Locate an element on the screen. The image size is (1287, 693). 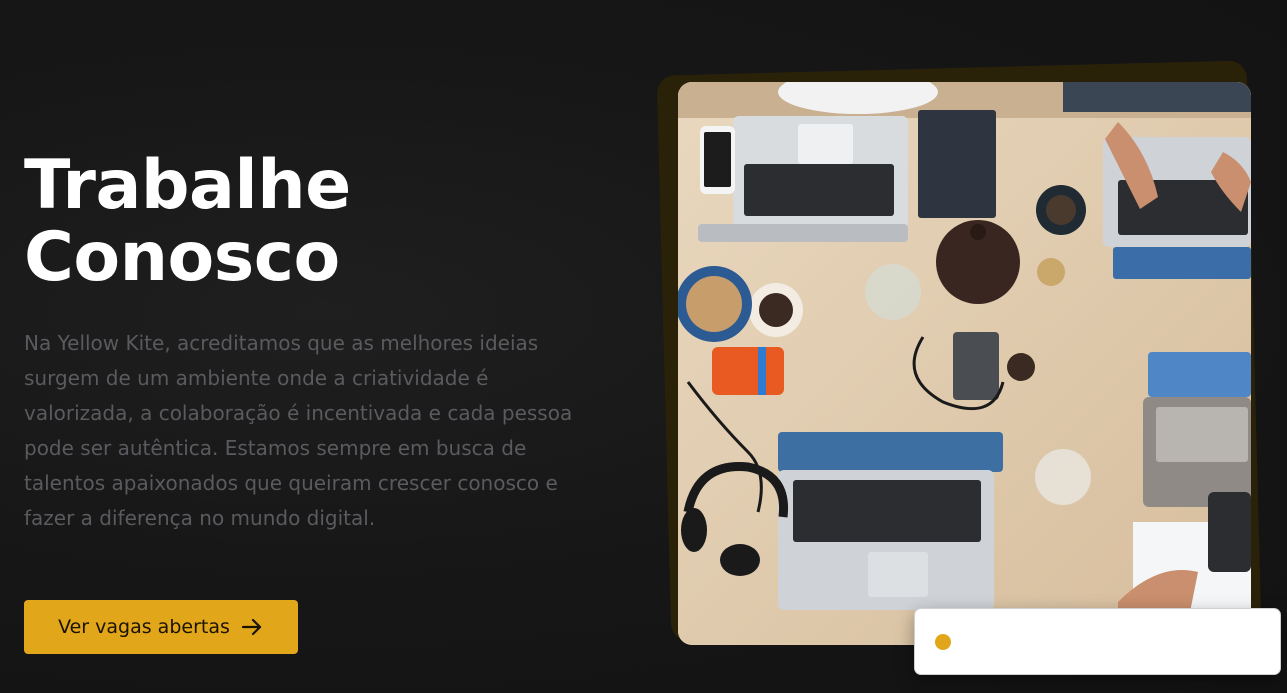
page-title: Trabalhe Conosco is located at coordinates (187, 222).